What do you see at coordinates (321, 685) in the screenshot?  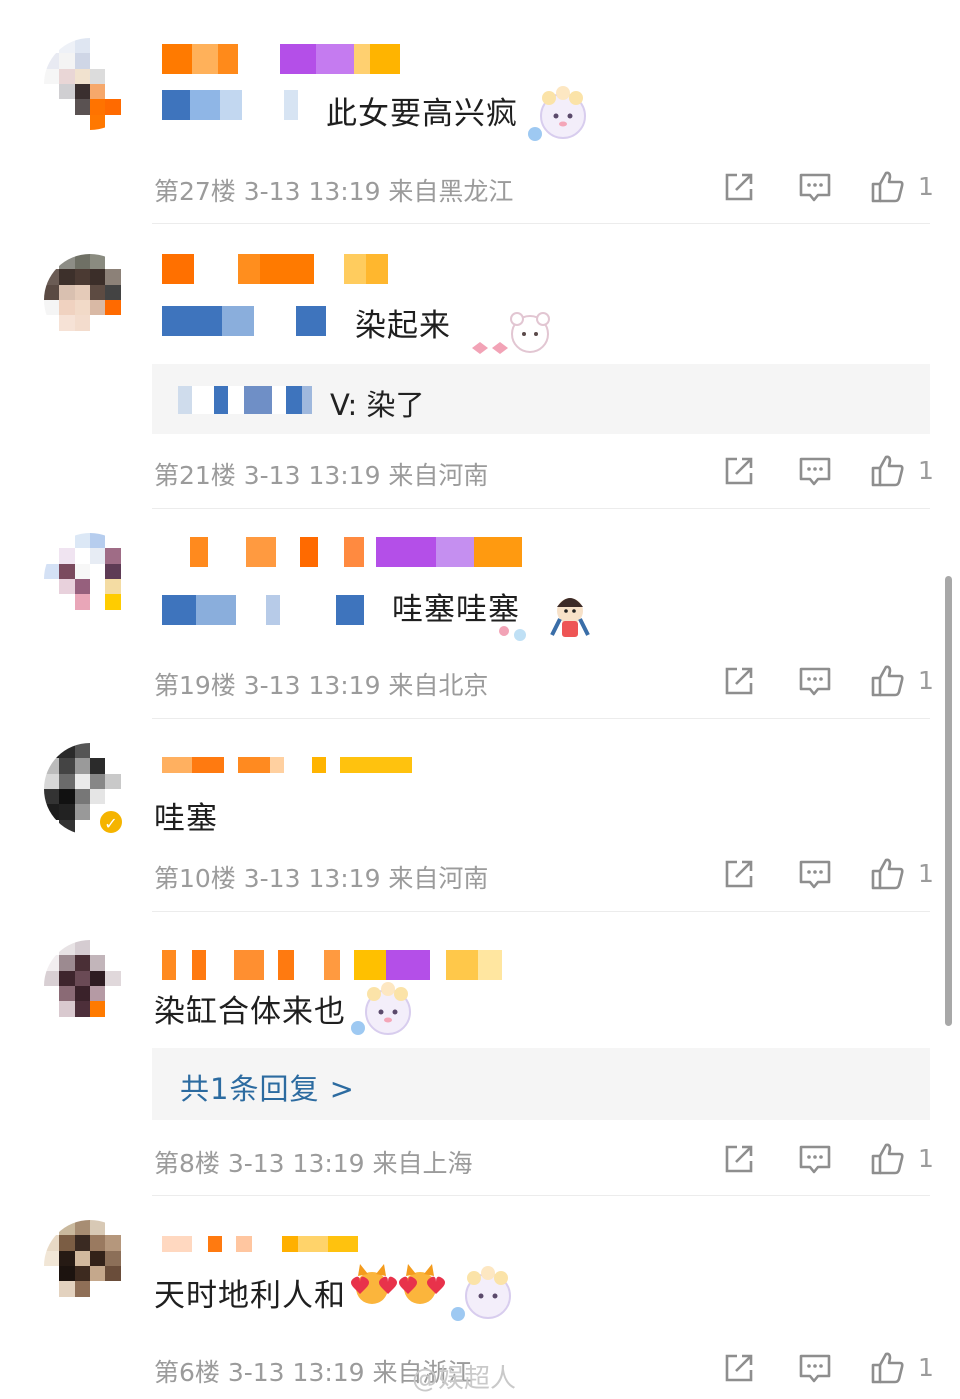 I see `comment-meta: 第19楼 3-13 13:19 来自北京` at bounding box center [321, 685].